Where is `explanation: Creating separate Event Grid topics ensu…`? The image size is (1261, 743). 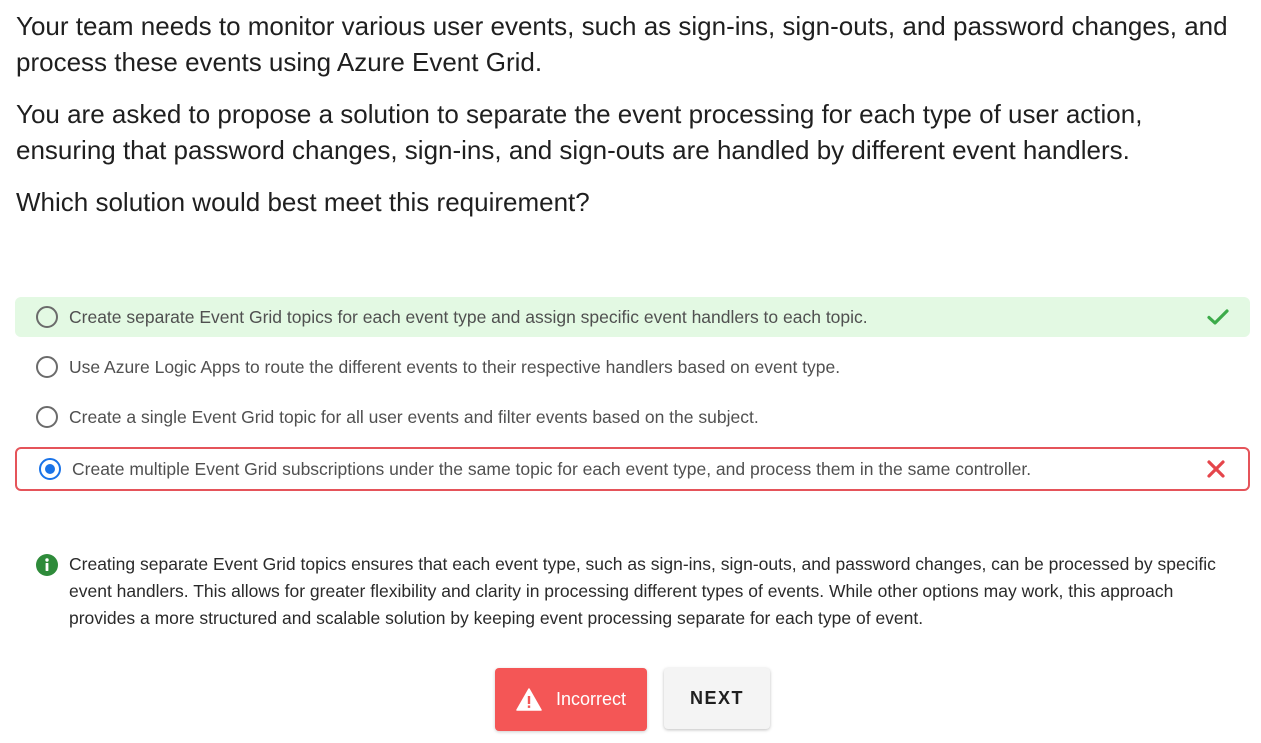 explanation: Creating separate Event Grid topics ensu… is located at coordinates (631, 591).